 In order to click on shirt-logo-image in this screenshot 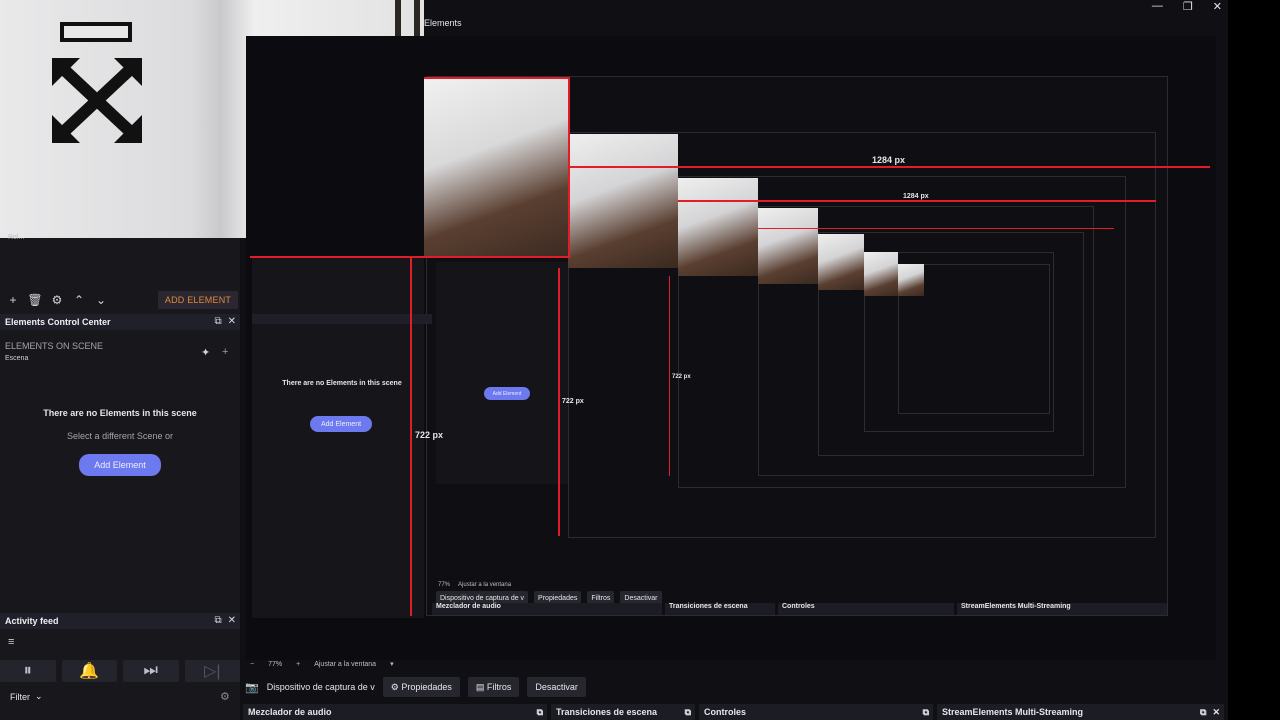, I will do `click(97, 82)`.